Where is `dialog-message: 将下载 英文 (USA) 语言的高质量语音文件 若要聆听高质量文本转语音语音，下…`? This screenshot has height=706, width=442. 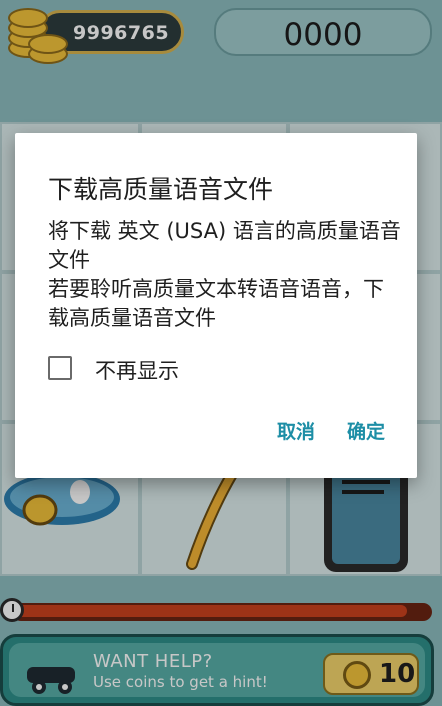 dialog-message: 将下载 英文 (USA) 语言的高质量语音文件 若要聆听高质量文本转语音语音，下… is located at coordinates (224, 274).